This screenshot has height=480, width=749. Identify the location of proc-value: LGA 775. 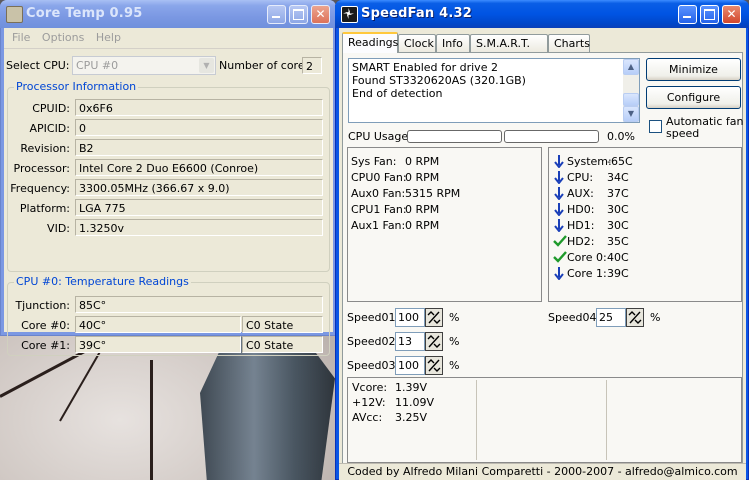
(199, 207).